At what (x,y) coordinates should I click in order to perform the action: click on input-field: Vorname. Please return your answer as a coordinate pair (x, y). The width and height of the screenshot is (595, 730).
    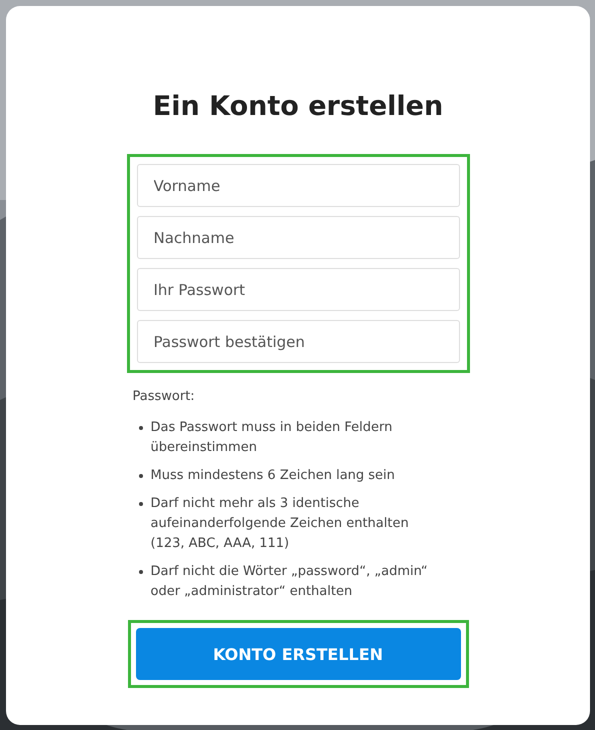
    Looking at the image, I should click on (298, 185).